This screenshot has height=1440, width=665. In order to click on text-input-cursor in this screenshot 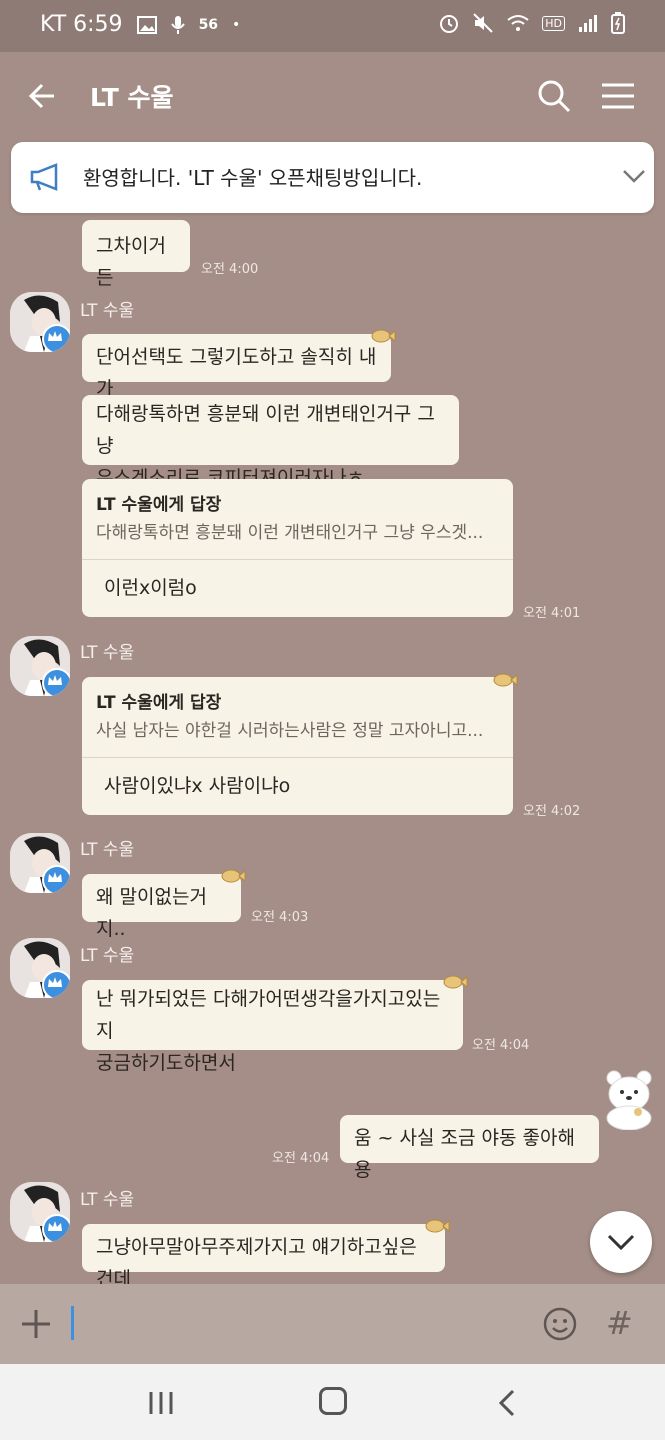, I will do `click(72, 1323)`.